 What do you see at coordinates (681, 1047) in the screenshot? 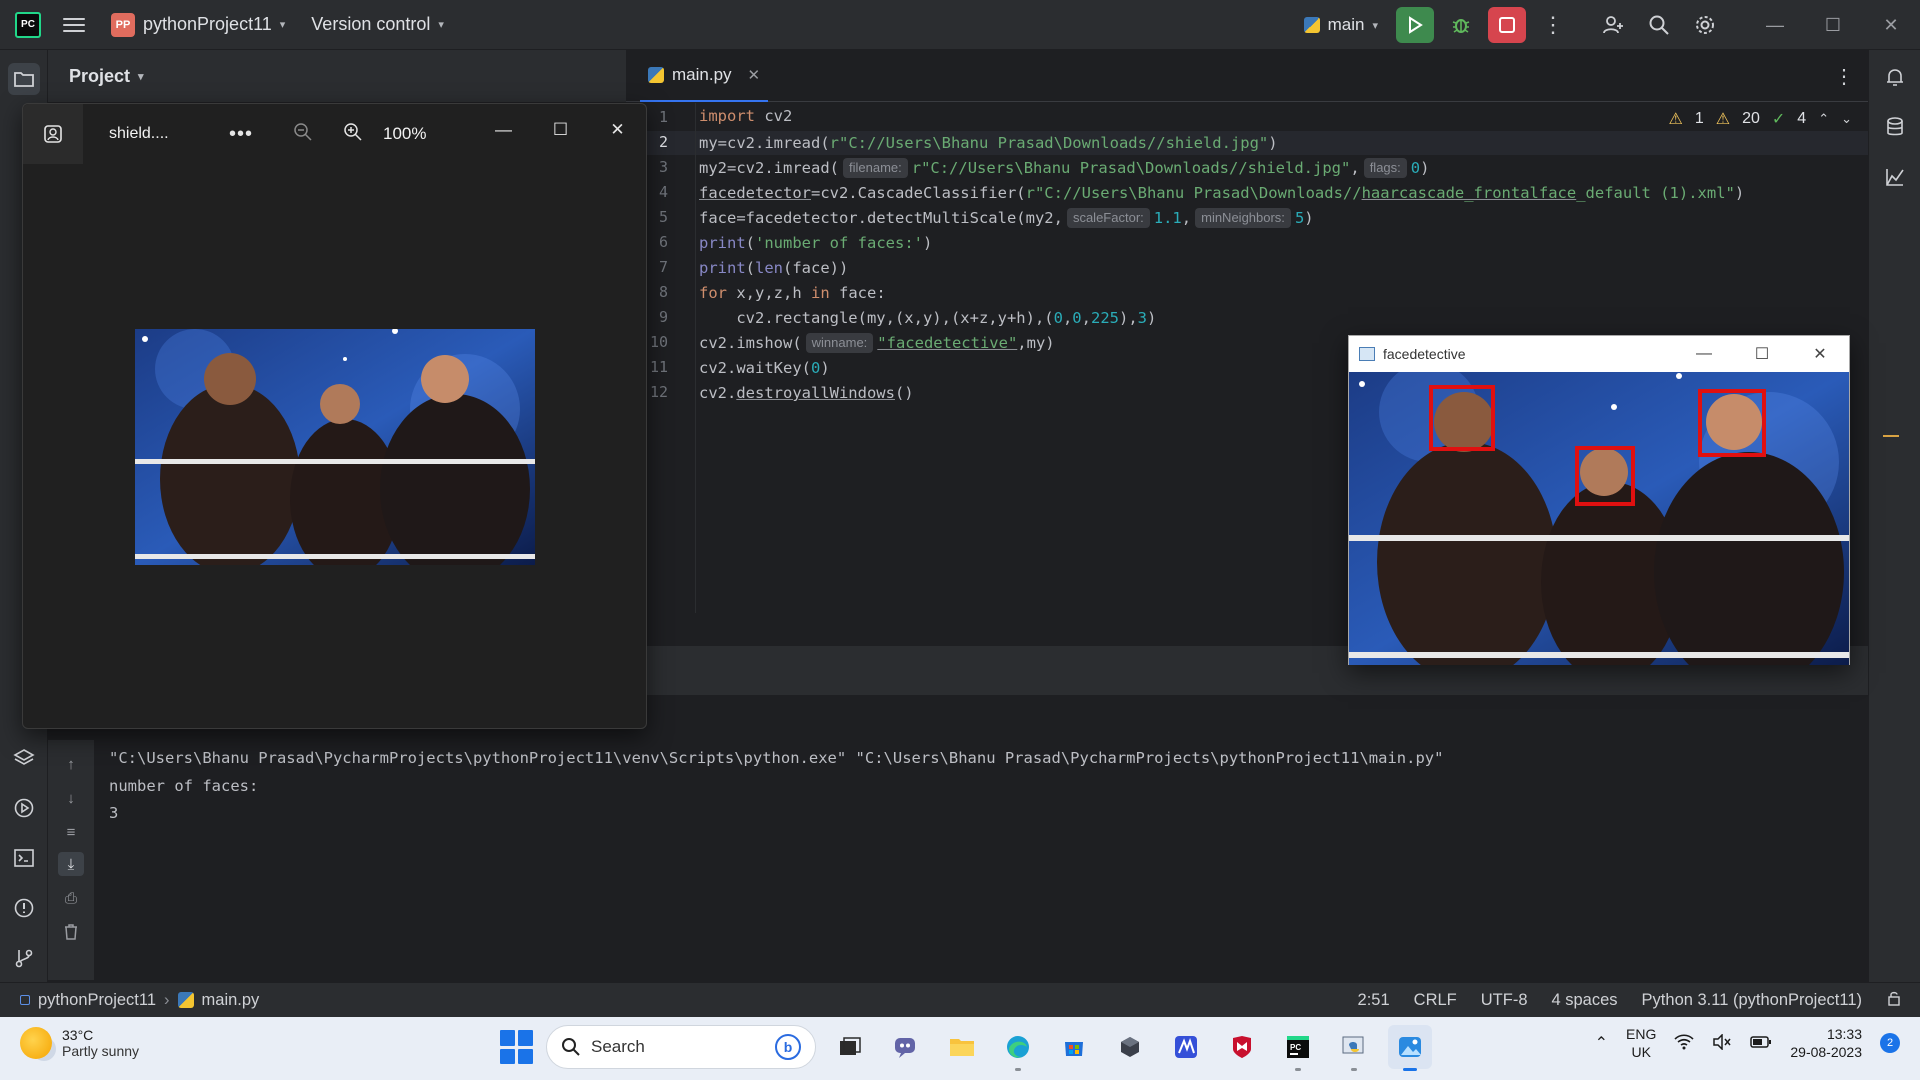
I see `taskbar-search-box: Search b` at bounding box center [681, 1047].